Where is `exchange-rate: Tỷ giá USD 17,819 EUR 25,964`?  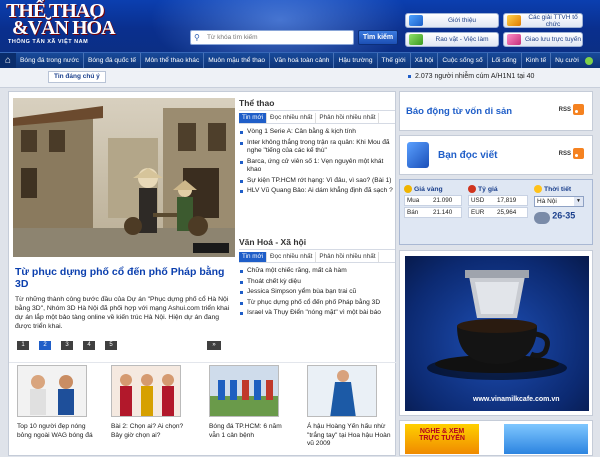 exchange-rate: Tỷ giá USD 17,819 EUR 25,964 is located at coordinates (498, 201).